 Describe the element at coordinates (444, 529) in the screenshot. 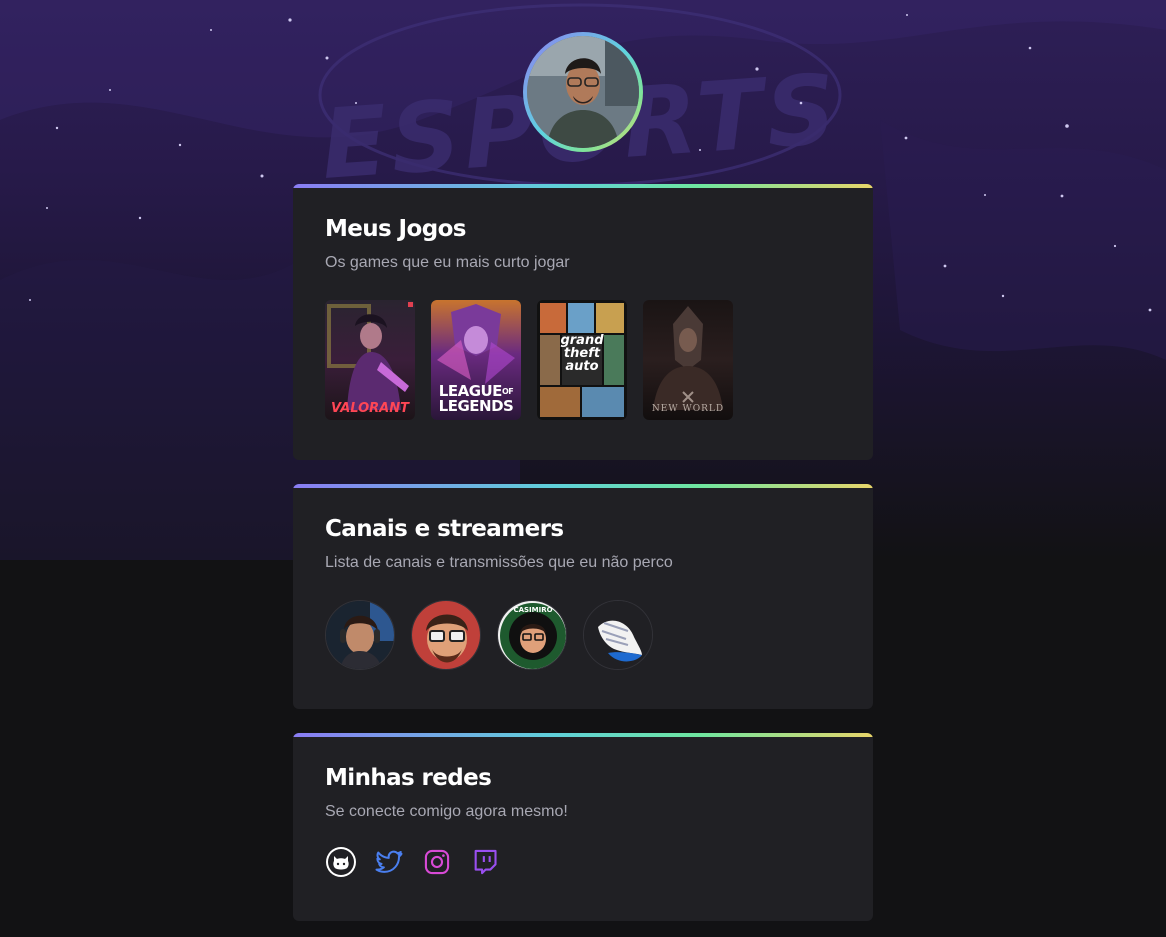

I see `streamers-card-title: Canais e streamers` at that location.